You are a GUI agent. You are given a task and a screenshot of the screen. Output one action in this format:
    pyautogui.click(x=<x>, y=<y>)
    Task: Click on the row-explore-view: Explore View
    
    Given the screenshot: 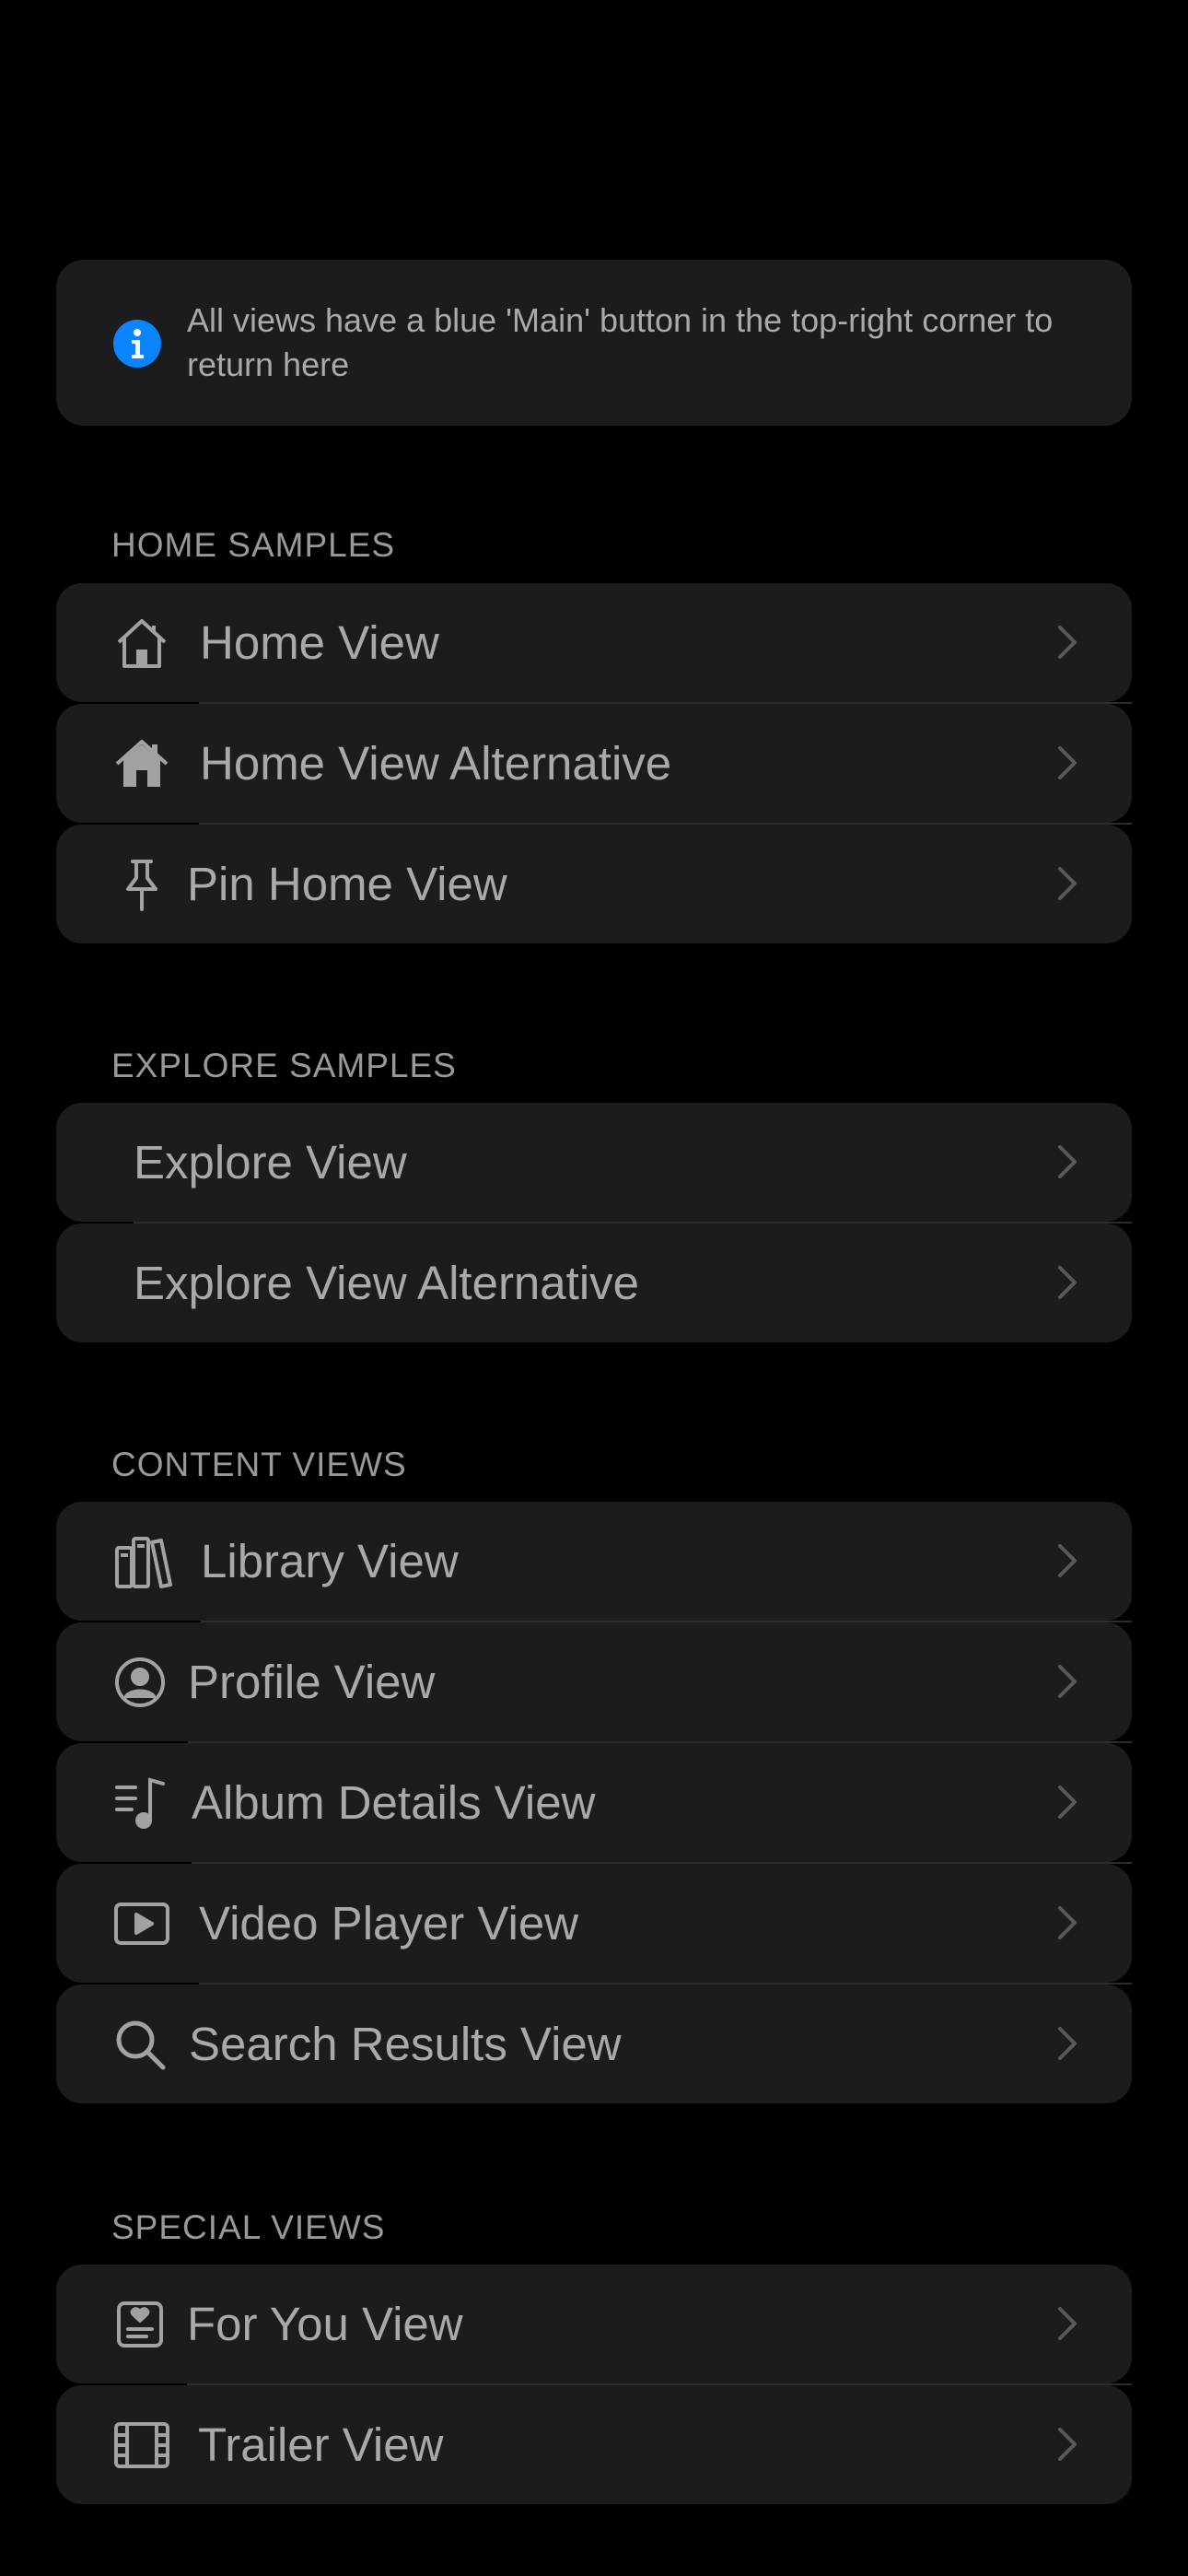 What is the action you would take?
    pyautogui.click(x=594, y=1162)
    